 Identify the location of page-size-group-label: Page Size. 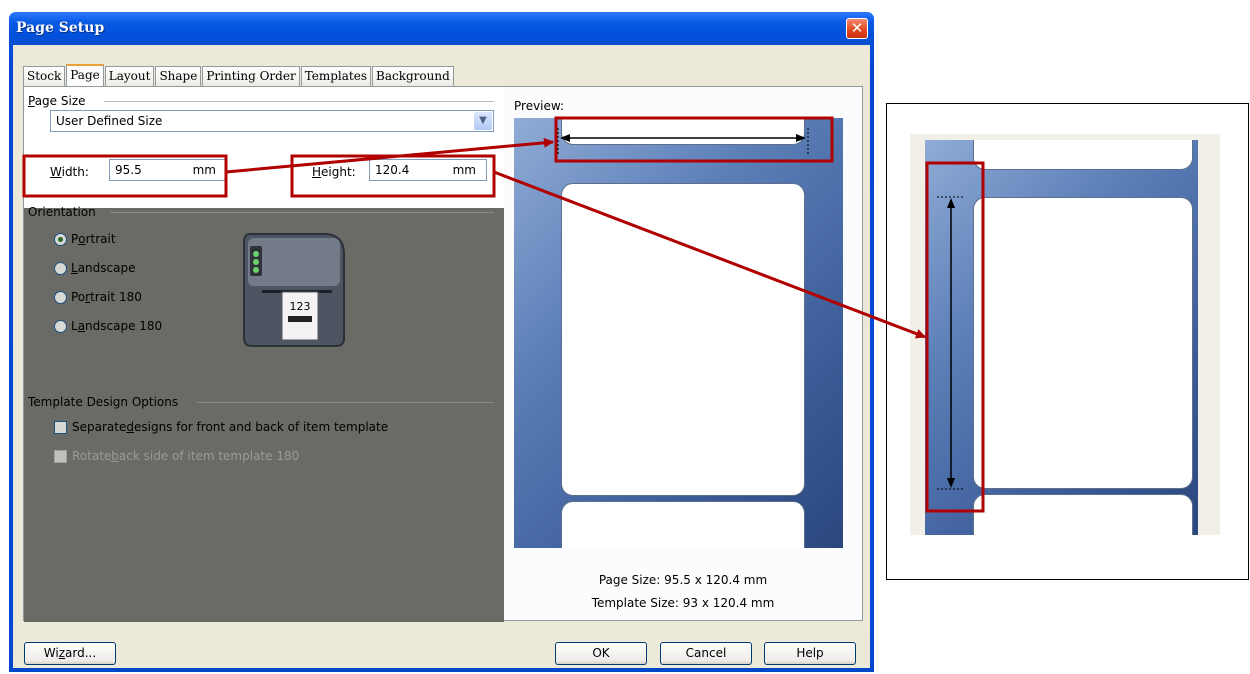
(57, 101).